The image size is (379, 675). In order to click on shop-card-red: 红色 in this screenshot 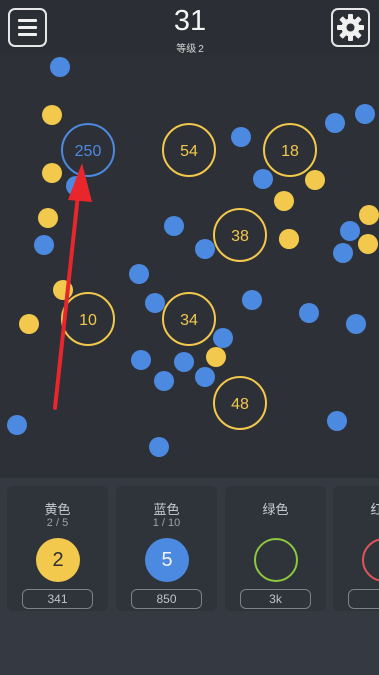, I will do `click(356, 548)`.